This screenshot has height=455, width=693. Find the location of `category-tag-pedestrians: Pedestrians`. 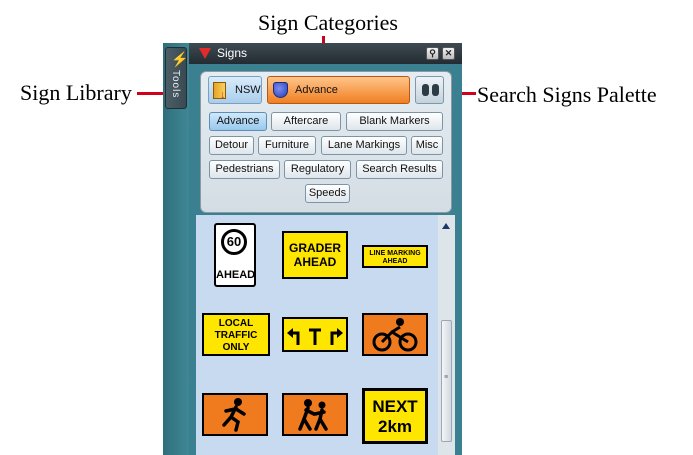

category-tag-pedestrians: Pedestrians is located at coordinates (244, 169).